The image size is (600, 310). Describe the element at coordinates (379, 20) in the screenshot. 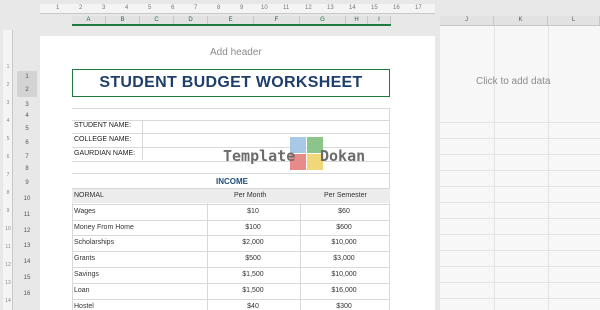

I see `column-header-i: I` at that location.